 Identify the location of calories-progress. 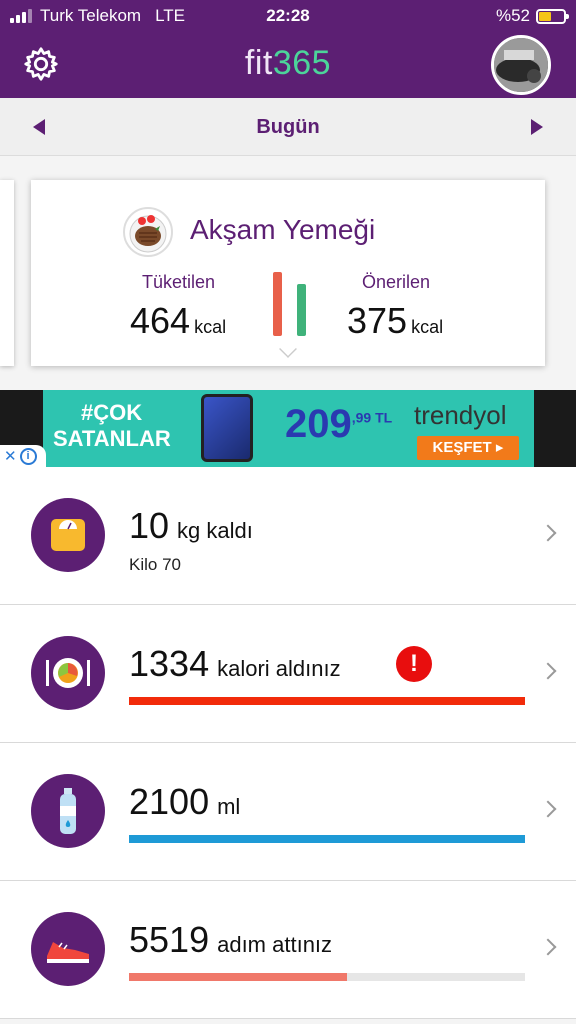
(327, 701).